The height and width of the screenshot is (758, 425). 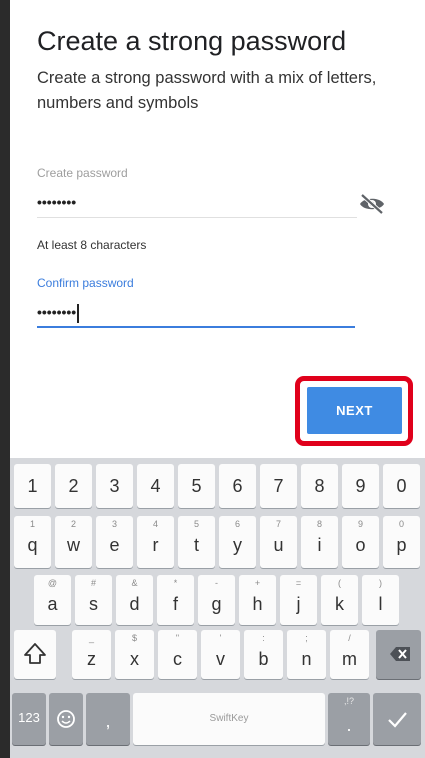 What do you see at coordinates (278, 524) in the screenshot?
I see `key-u-hint: 7` at bounding box center [278, 524].